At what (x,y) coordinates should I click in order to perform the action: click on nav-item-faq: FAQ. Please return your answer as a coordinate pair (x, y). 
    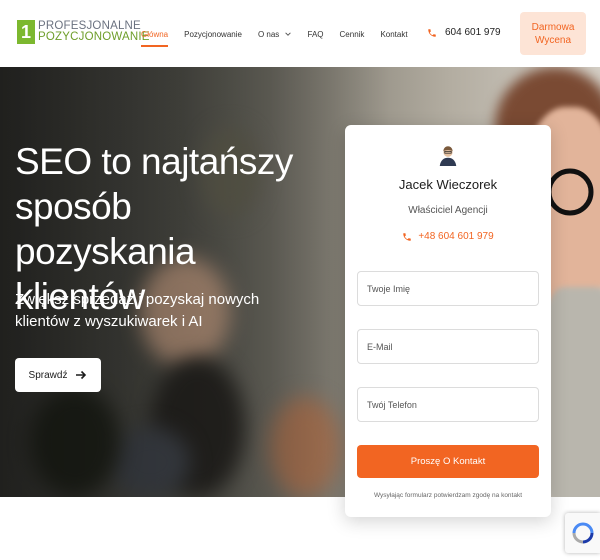
    Looking at the image, I should click on (316, 34).